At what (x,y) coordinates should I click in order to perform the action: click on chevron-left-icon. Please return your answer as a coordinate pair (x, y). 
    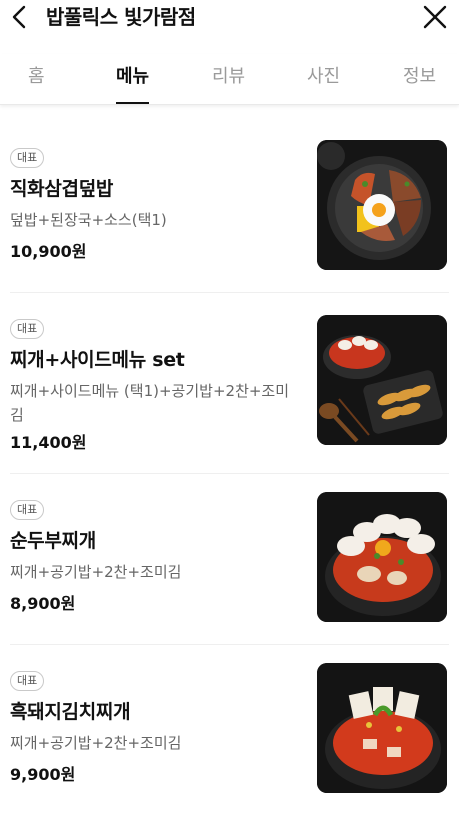
    Looking at the image, I should click on (19, 17).